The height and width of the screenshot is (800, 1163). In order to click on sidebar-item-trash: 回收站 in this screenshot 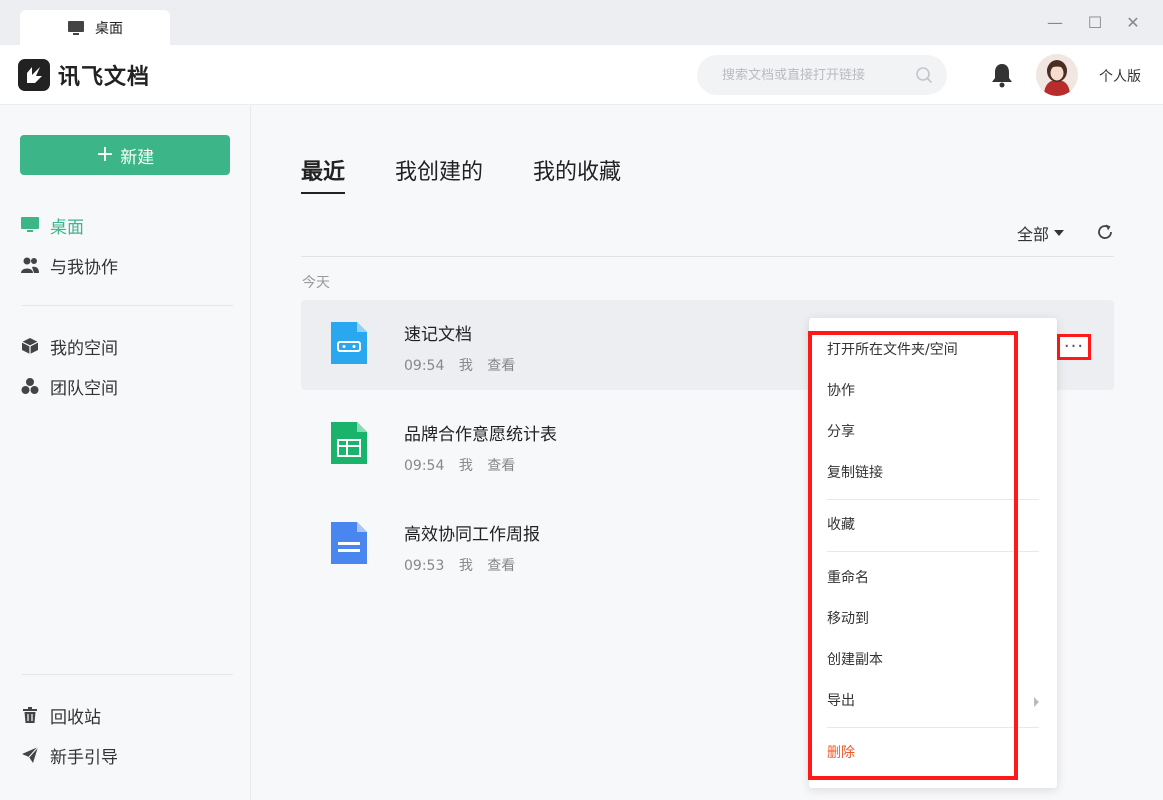, I will do `click(125, 715)`.